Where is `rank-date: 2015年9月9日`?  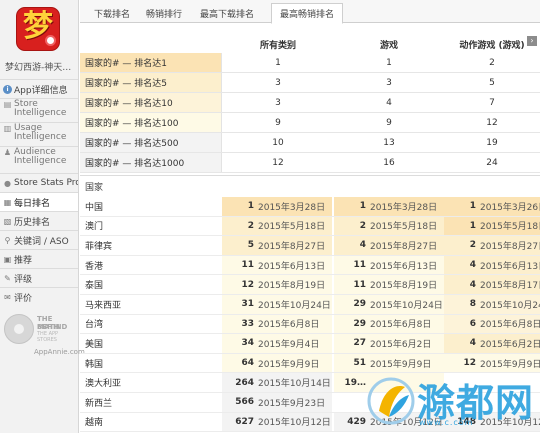
rank-date: 2015年9月9日 is located at coordinates (289, 364).